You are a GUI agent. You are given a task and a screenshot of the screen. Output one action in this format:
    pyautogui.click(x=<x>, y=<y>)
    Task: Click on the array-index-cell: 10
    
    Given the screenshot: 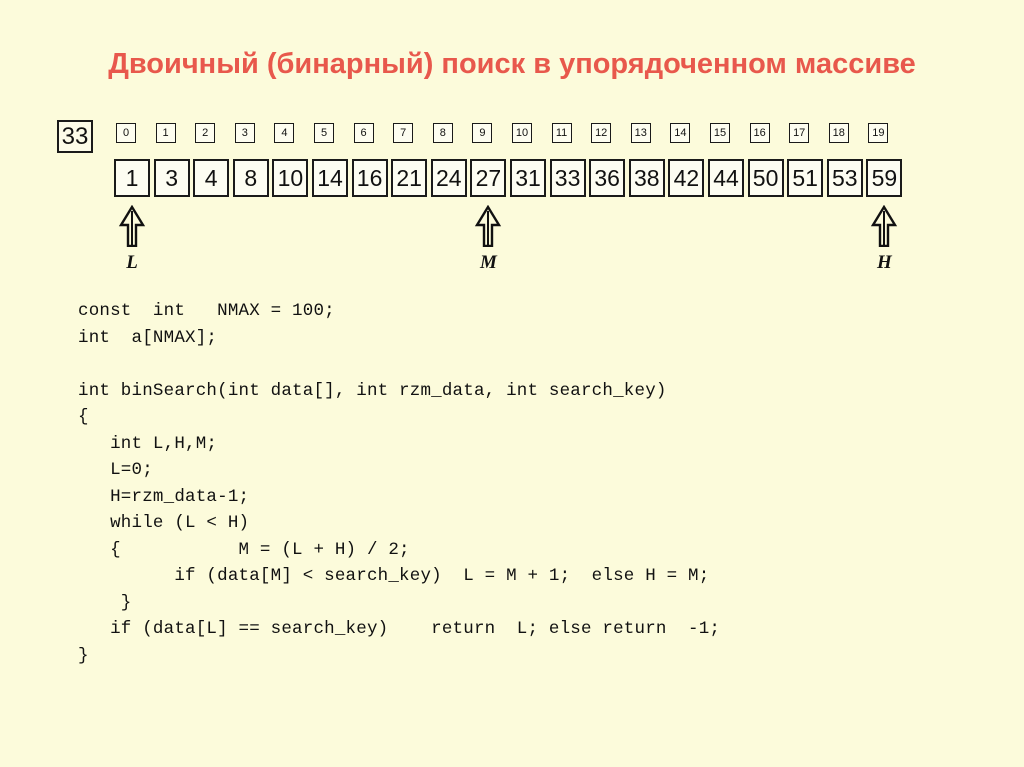 What is the action you would take?
    pyautogui.click(x=522, y=133)
    